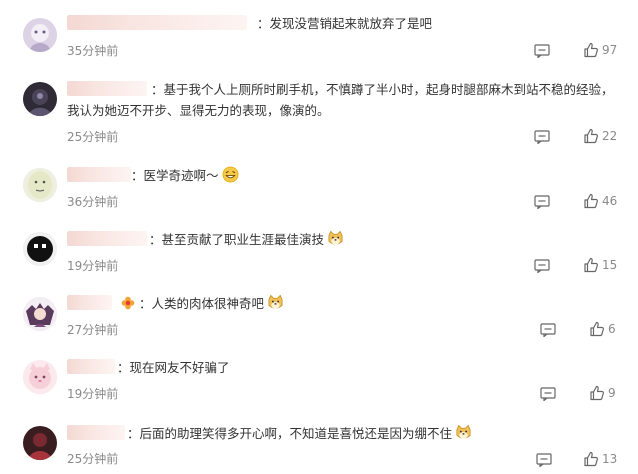 Image resolution: width=638 pixels, height=474 pixels. I want to click on comment-time: 36分钟前, so click(93, 202).